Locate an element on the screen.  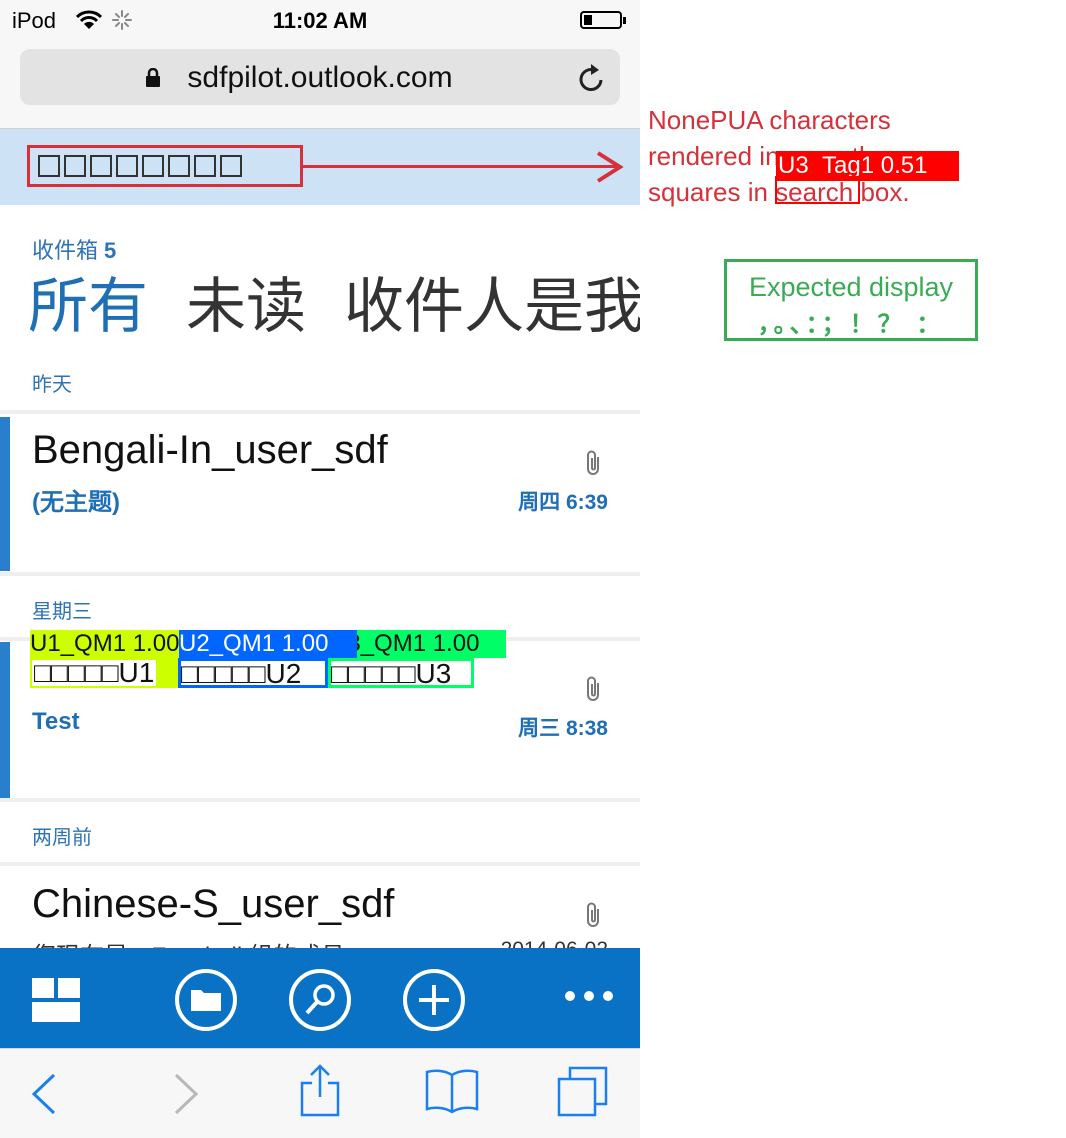
group-header-two-weeks: 两周前 is located at coordinates (62, 838).